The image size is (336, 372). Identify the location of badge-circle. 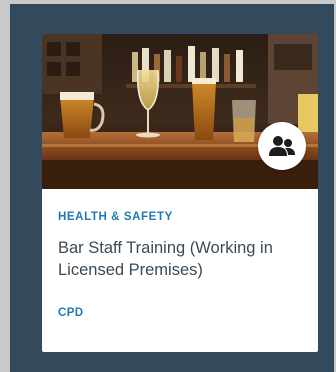
(282, 146).